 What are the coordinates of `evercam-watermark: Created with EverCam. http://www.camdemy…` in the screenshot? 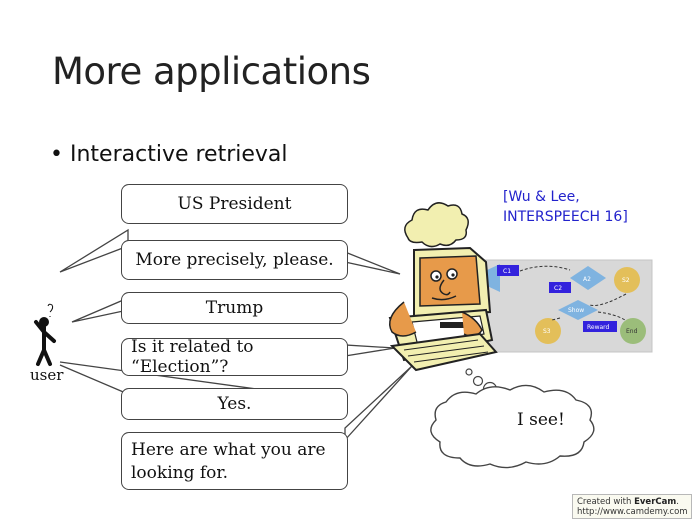 It's located at (632, 506).